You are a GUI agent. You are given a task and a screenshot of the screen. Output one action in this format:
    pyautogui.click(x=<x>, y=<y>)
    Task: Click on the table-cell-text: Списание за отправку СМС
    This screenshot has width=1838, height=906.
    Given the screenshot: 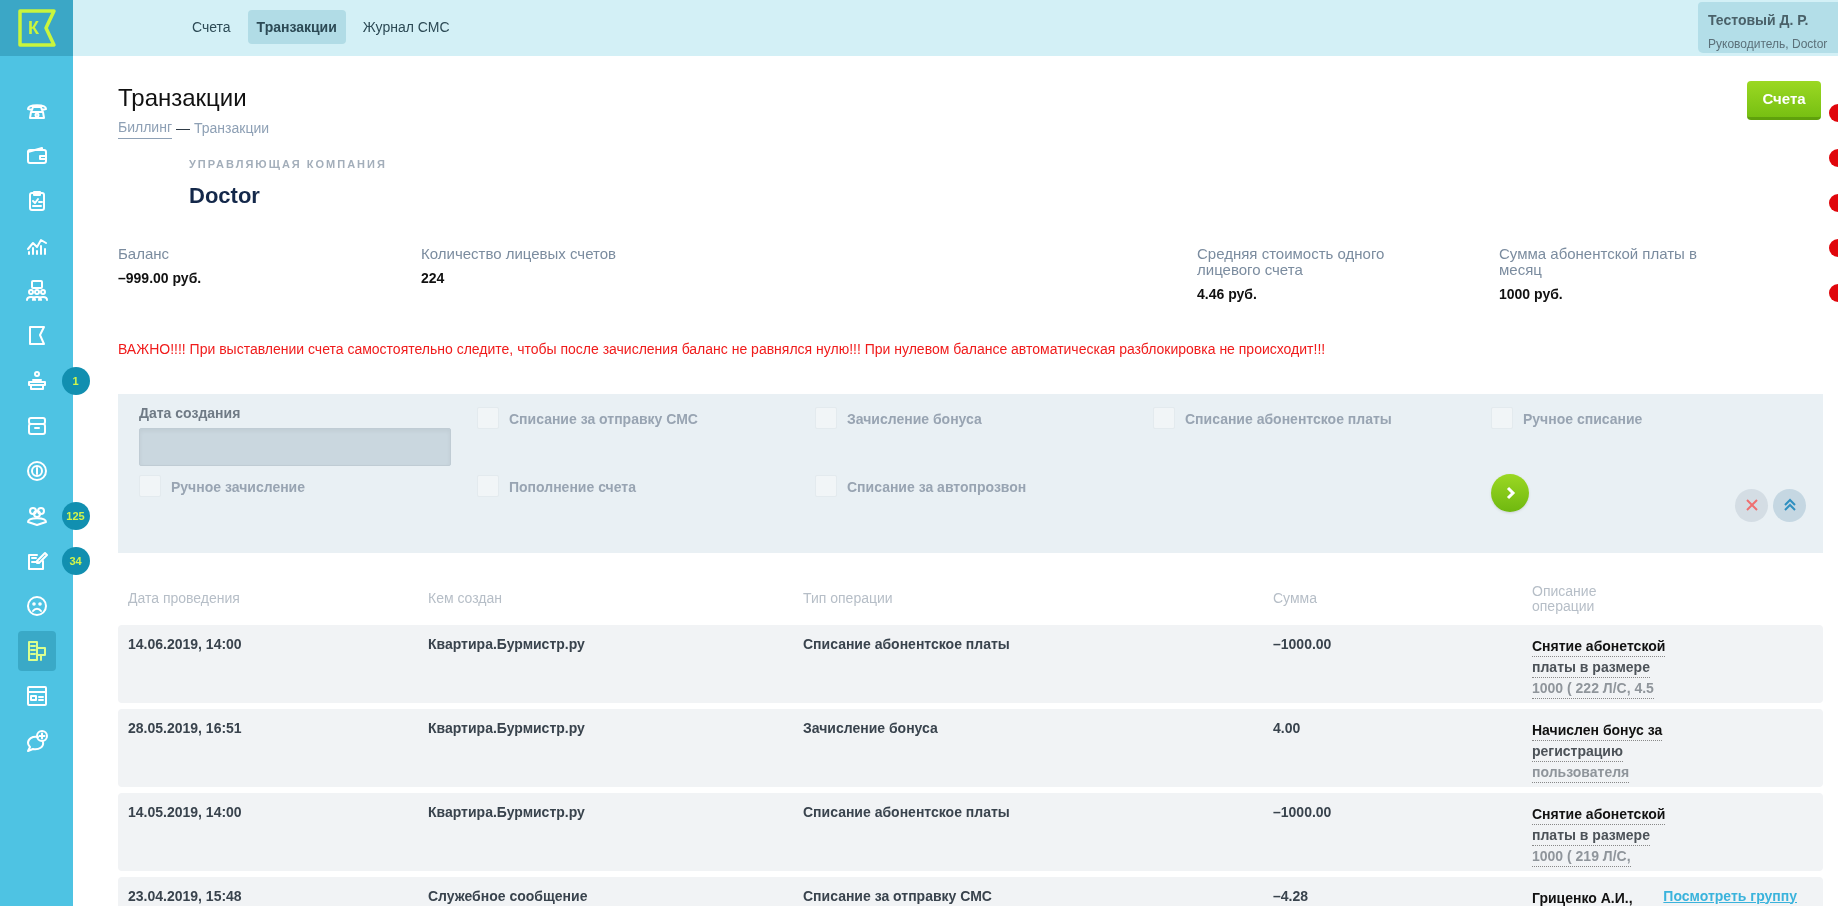 What is the action you would take?
    pyautogui.click(x=898, y=896)
    